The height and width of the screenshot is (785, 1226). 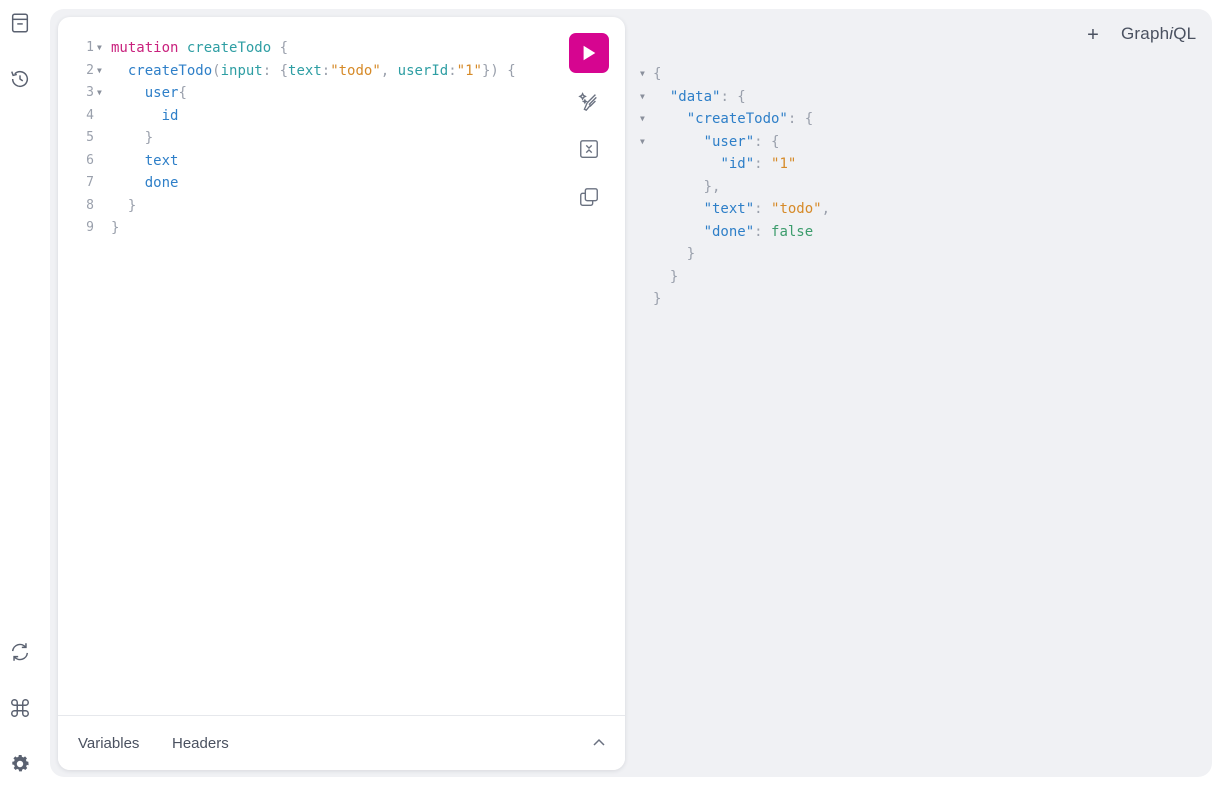 I want to click on code-token: "data", so click(x=695, y=96).